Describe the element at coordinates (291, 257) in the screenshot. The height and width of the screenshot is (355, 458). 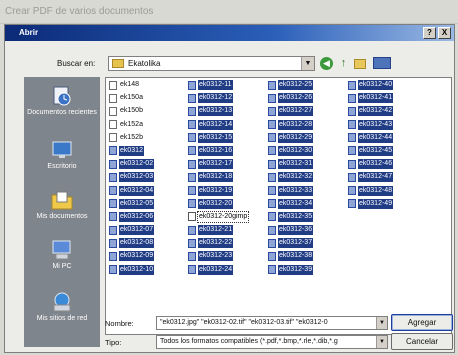
I see `file-item: ek0312-38` at that location.